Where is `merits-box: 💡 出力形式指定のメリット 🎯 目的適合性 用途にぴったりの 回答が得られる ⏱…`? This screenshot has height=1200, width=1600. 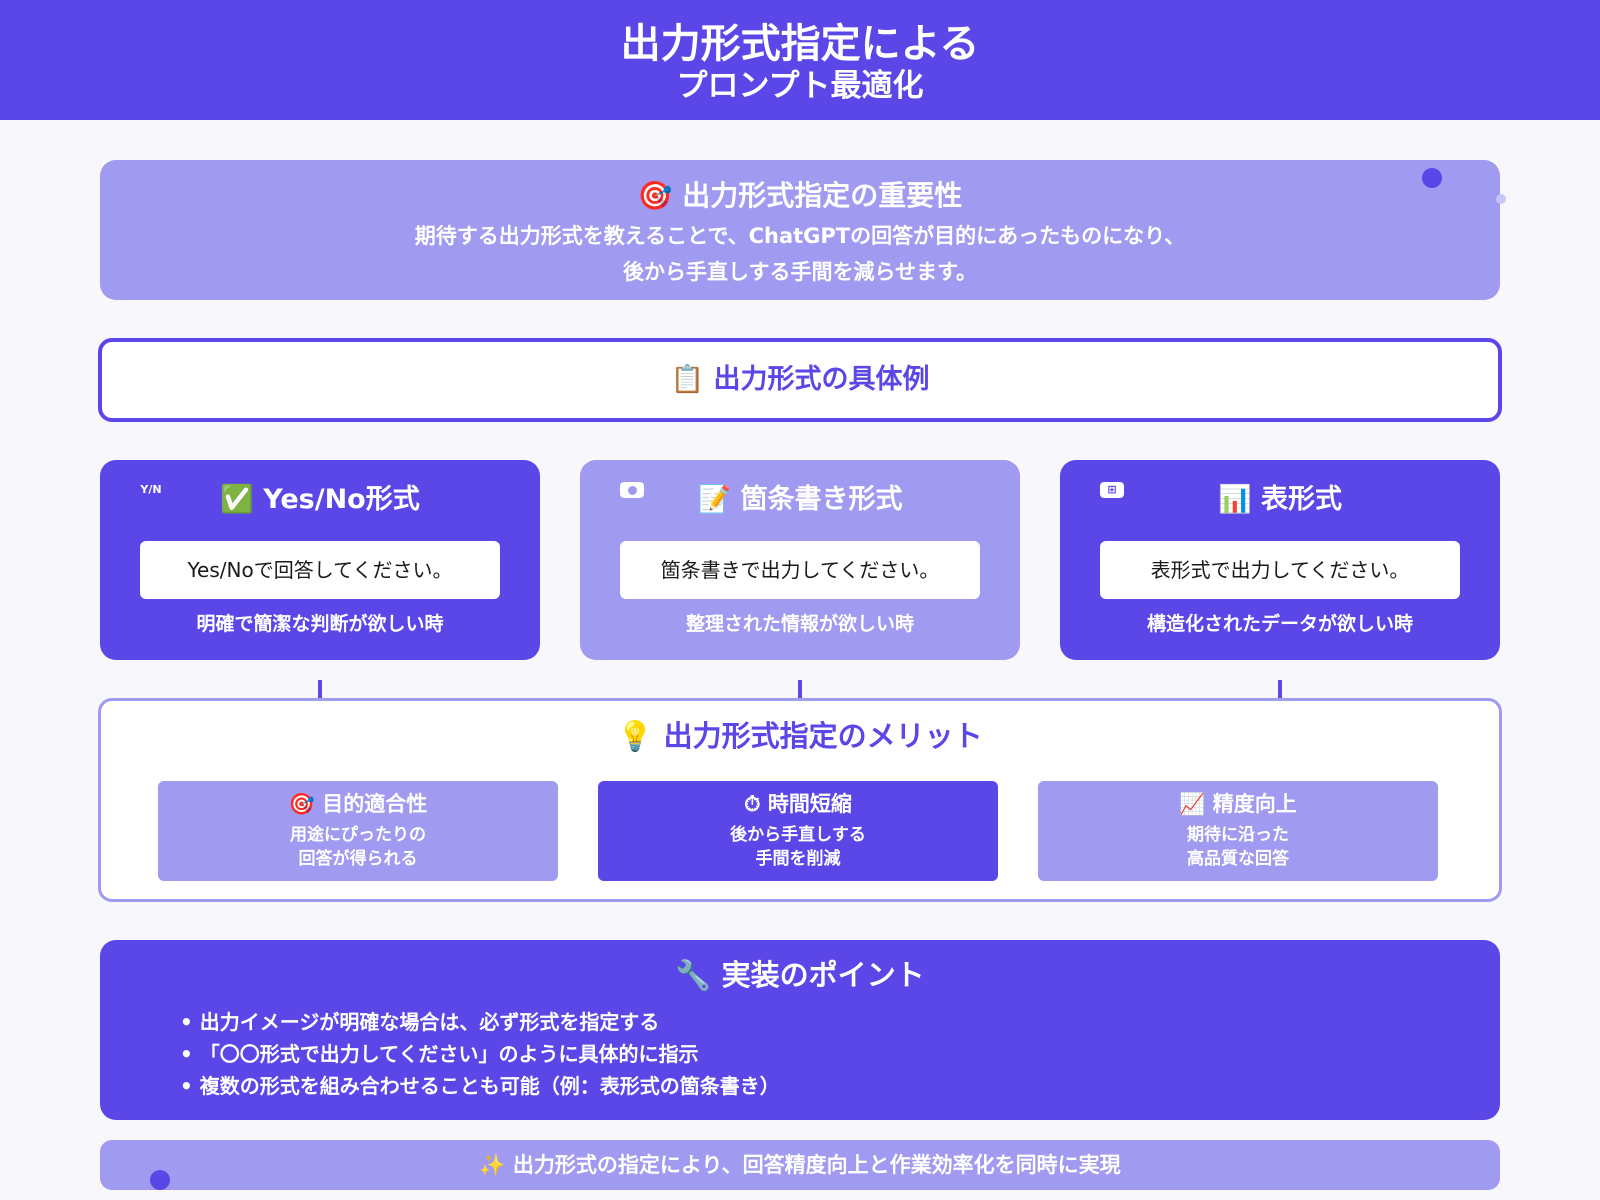
merits-box: 💡 出力形式指定のメリット 🎯 目的適合性 用途にぴったりの 回答が得られる ⏱… is located at coordinates (800, 800).